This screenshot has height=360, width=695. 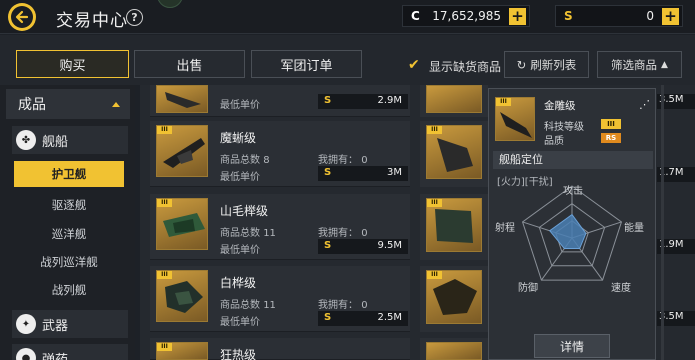 What do you see at coordinates (26, 140) in the screenshot?
I see `ship-icon: ✤` at bounding box center [26, 140].